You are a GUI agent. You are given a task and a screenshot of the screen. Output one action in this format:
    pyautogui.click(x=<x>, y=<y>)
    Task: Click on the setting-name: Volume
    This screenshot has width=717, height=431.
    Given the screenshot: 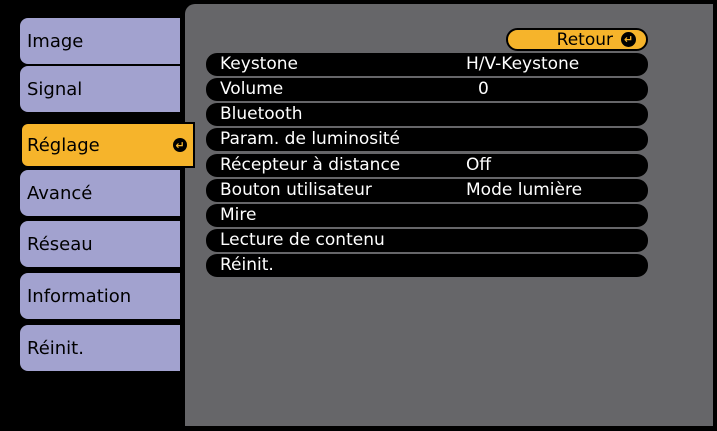 What is the action you would take?
    pyautogui.click(x=252, y=89)
    